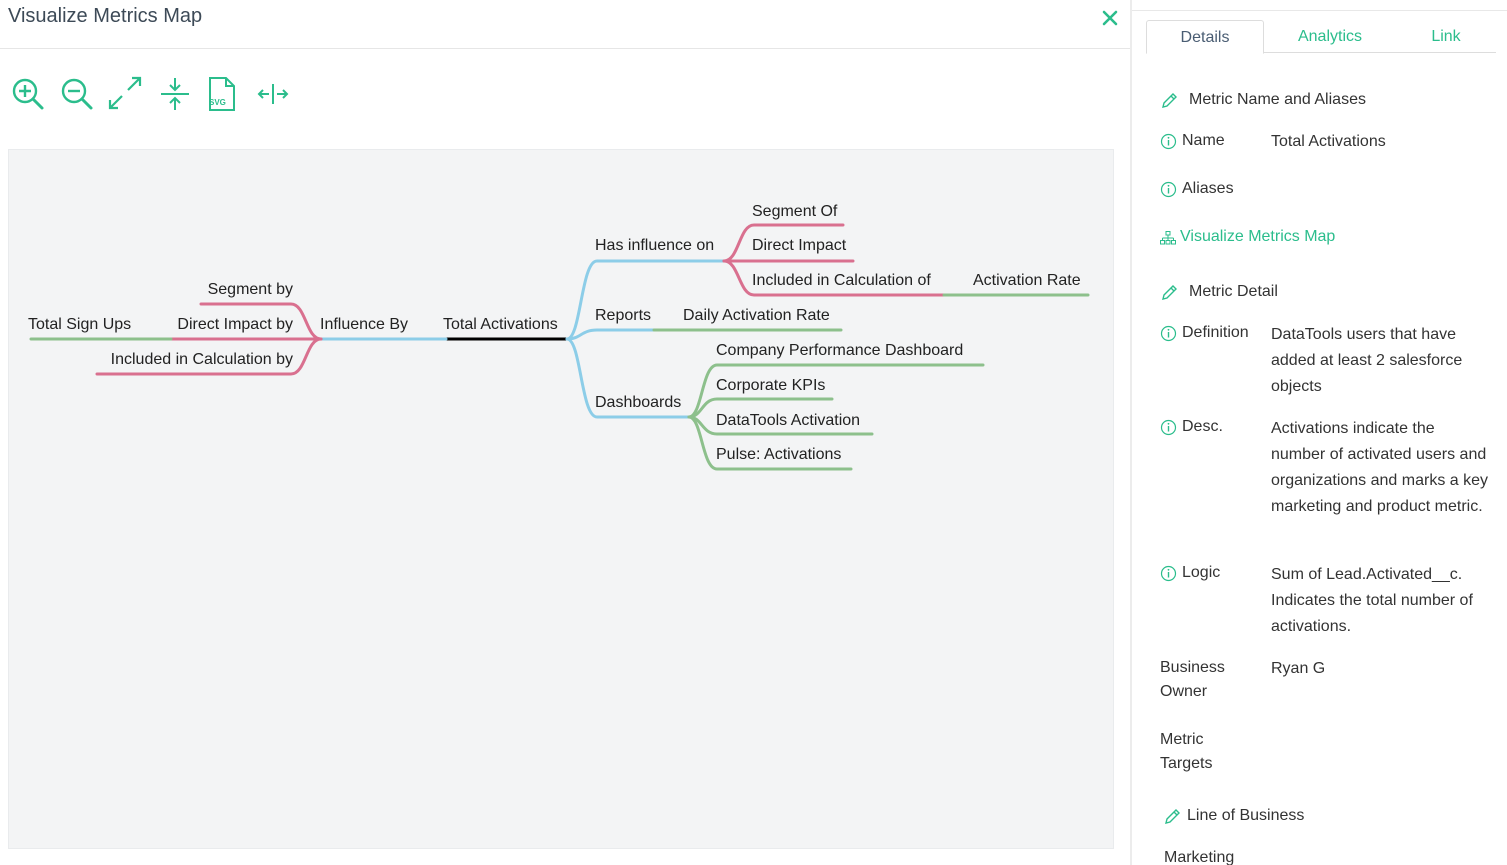 The height and width of the screenshot is (865, 1507). What do you see at coordinates (1205, 37) in the screenshot?
I see `tab-details: Details` at bounding box center [1205, 37].